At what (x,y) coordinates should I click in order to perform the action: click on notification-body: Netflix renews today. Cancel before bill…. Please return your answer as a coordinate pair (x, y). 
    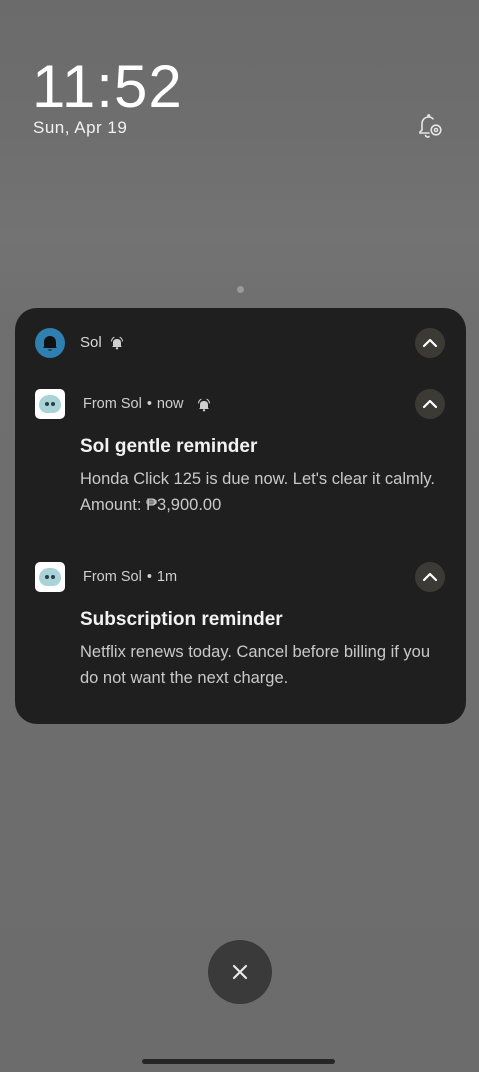
    Looking at the image, I should click on (255, 665).